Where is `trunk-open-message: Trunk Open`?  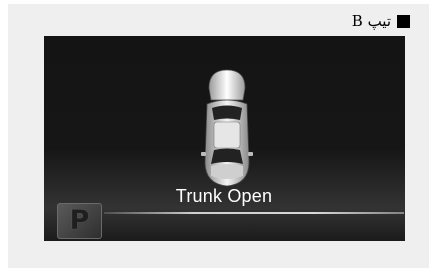 trunk-open-message: Trunk Open is located at coordinates (224, 196).